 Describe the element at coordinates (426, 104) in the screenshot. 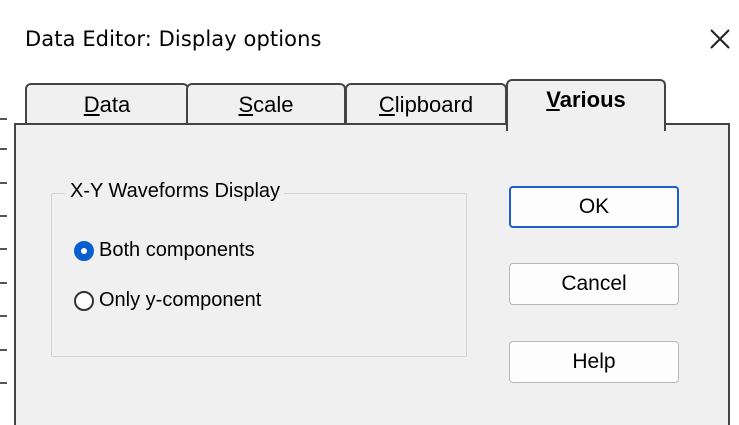

I see `tab-clipboard-label: Clipboard` at that location.